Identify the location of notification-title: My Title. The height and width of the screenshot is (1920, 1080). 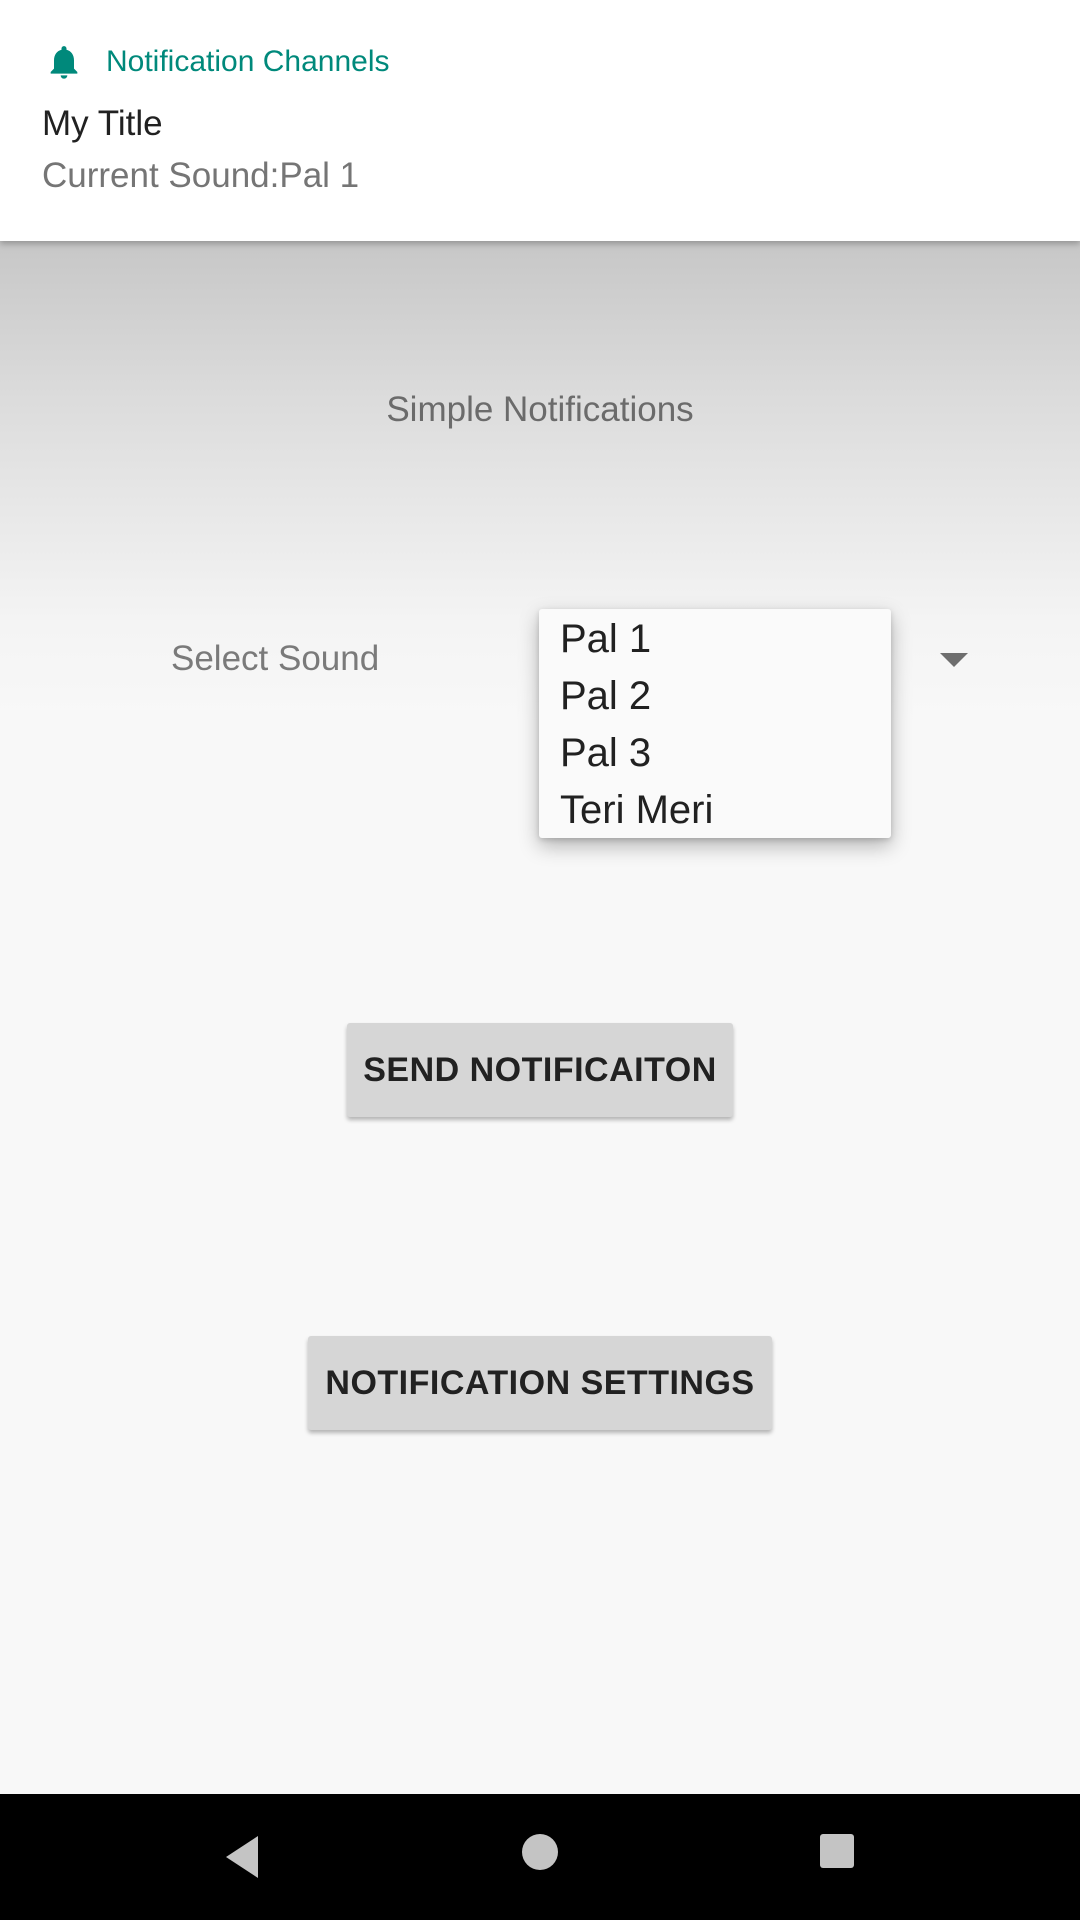
(102, 123).